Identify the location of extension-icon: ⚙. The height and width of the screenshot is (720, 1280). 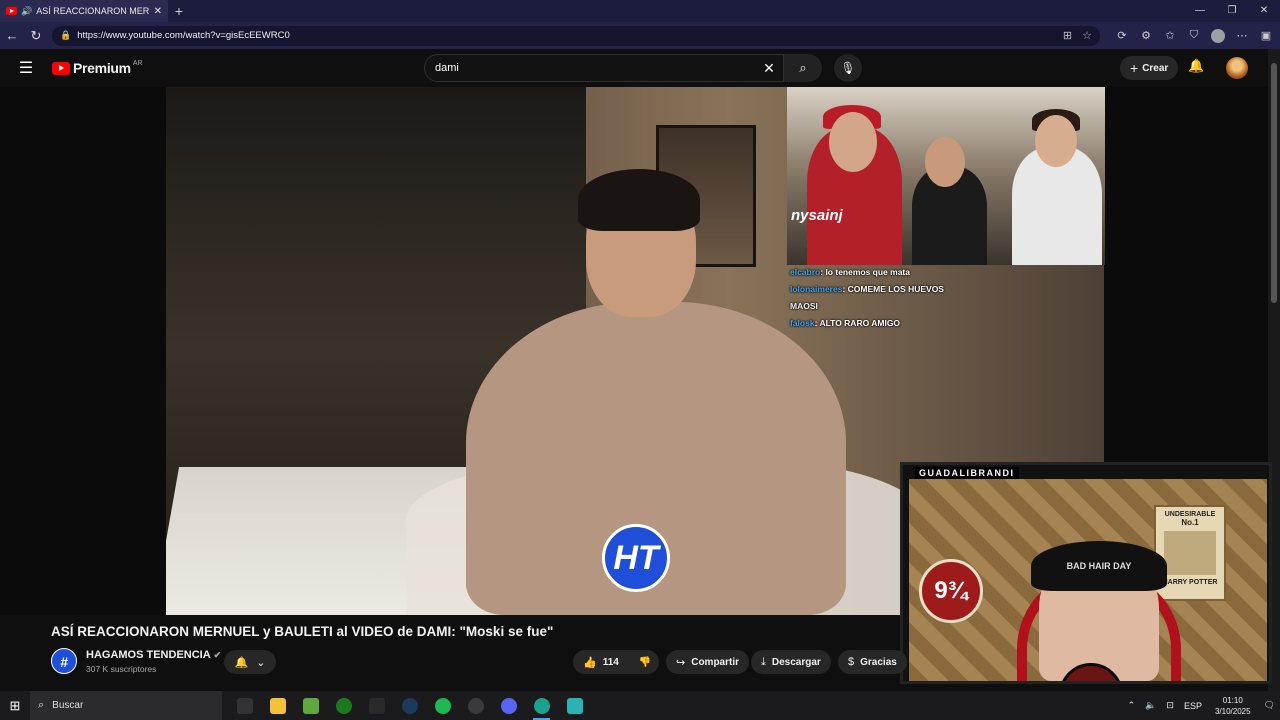
(1146, 35).